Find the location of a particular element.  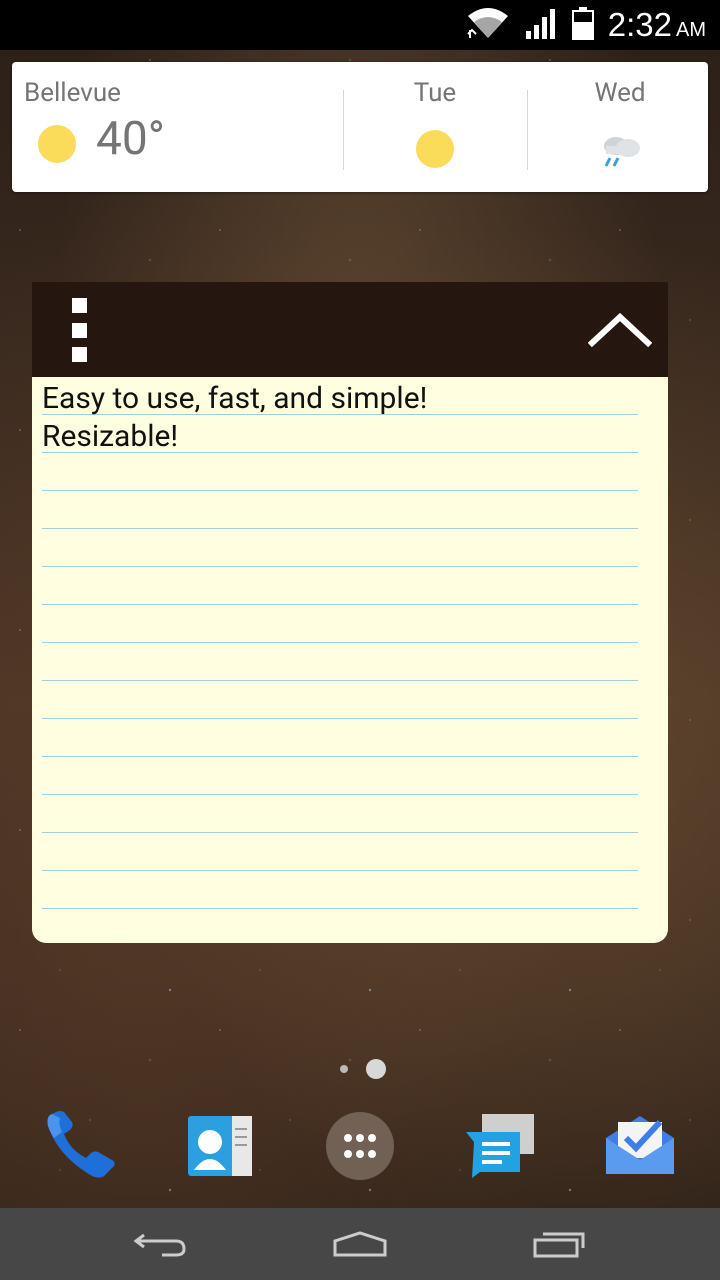

clock-time: 2:32 is located at coordinates (639, 24).